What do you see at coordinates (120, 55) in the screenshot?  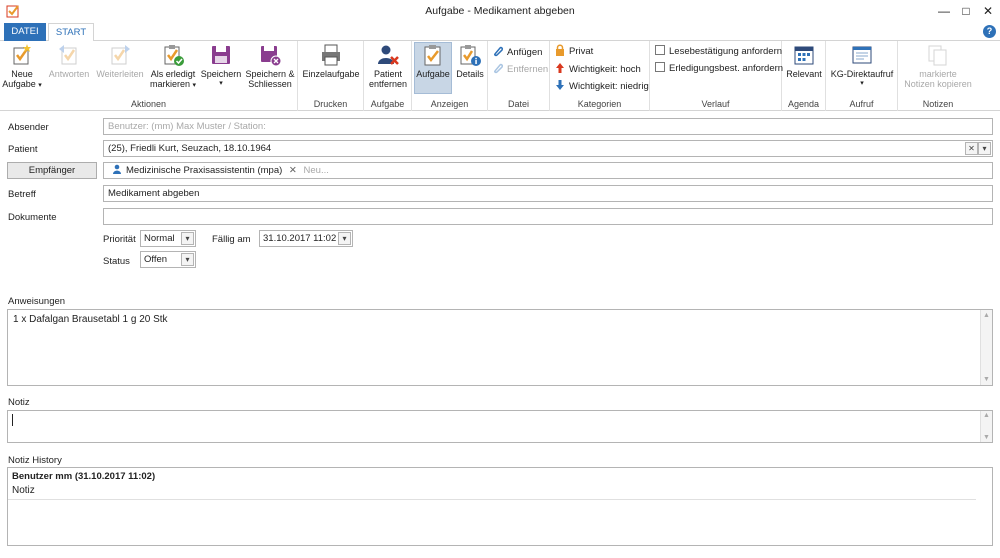 I see `forward-icon` at bounding box center [120, 55].